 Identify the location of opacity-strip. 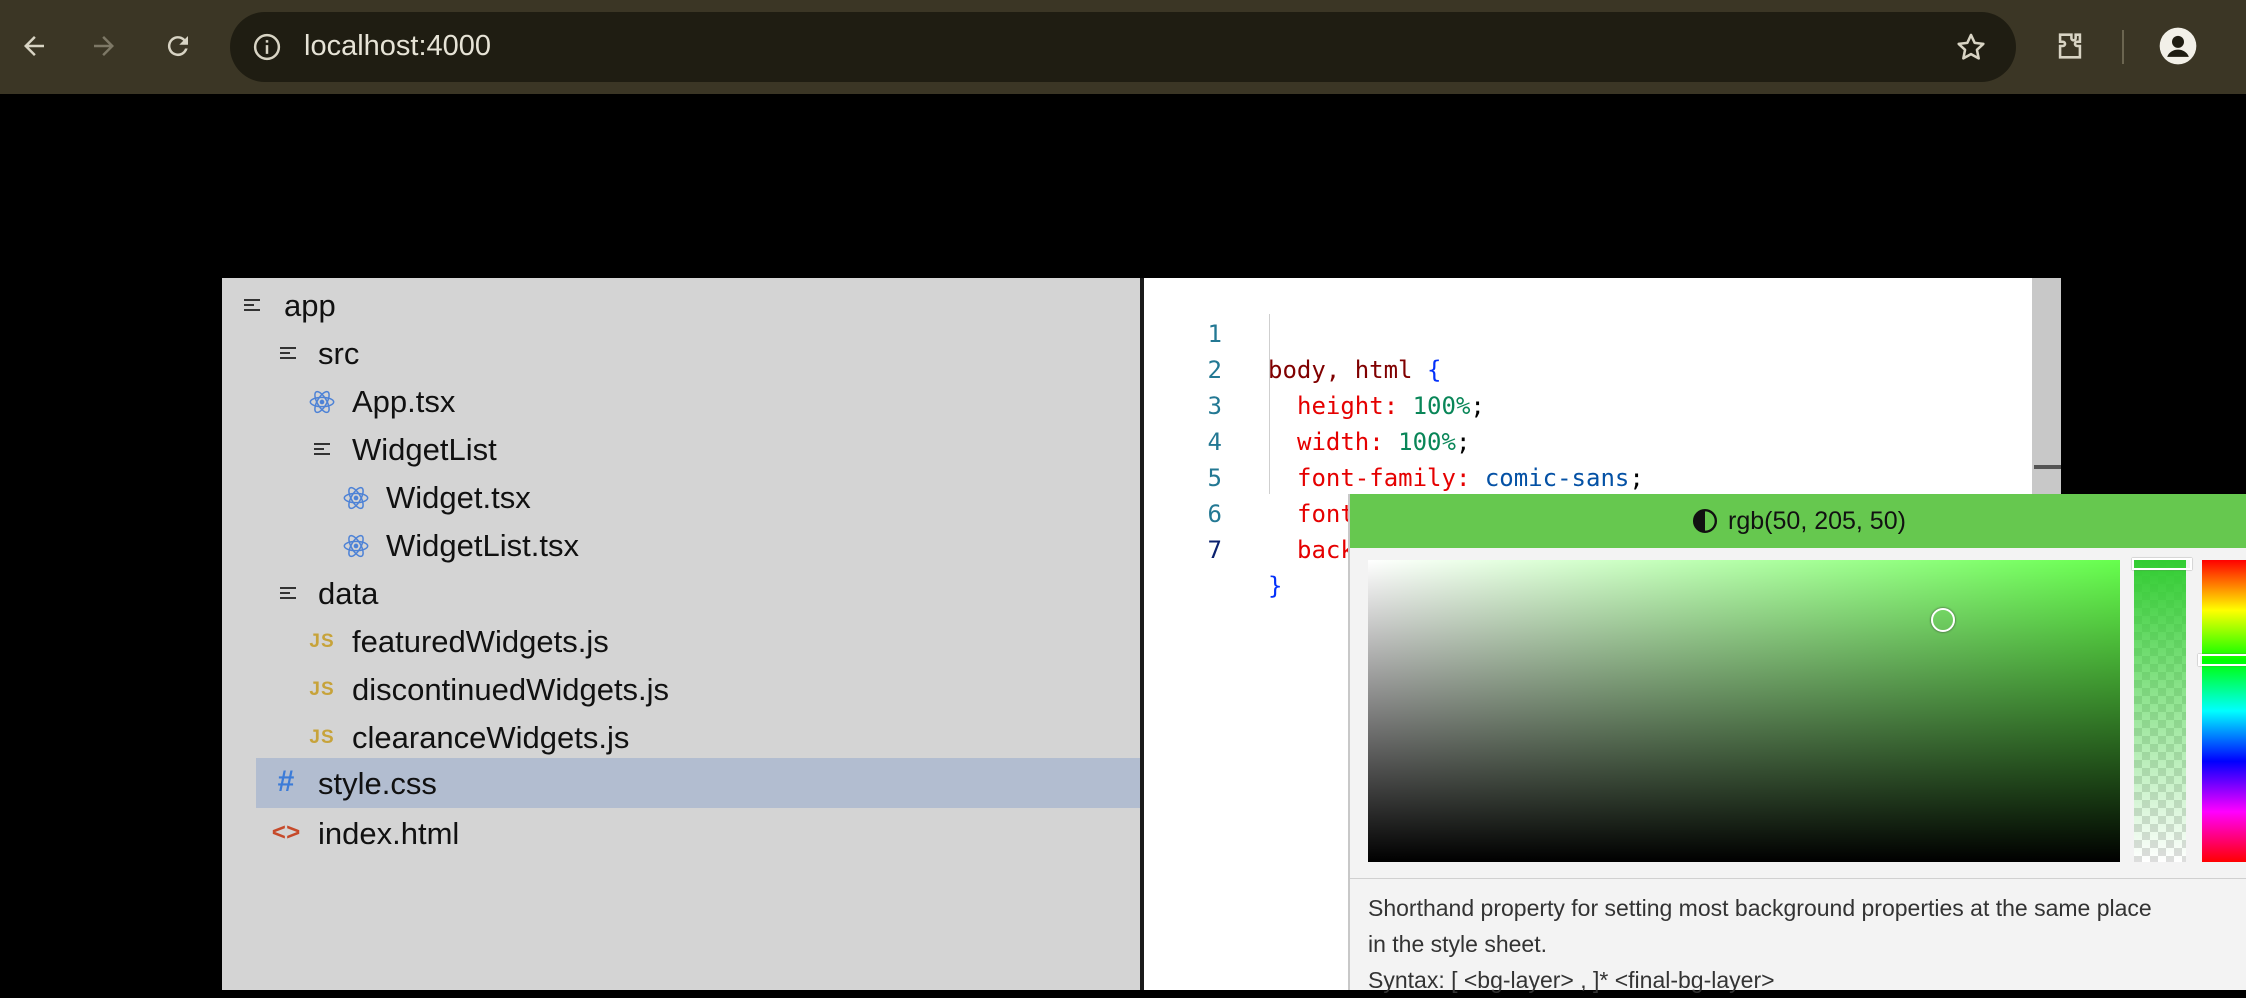
(2162, 710).